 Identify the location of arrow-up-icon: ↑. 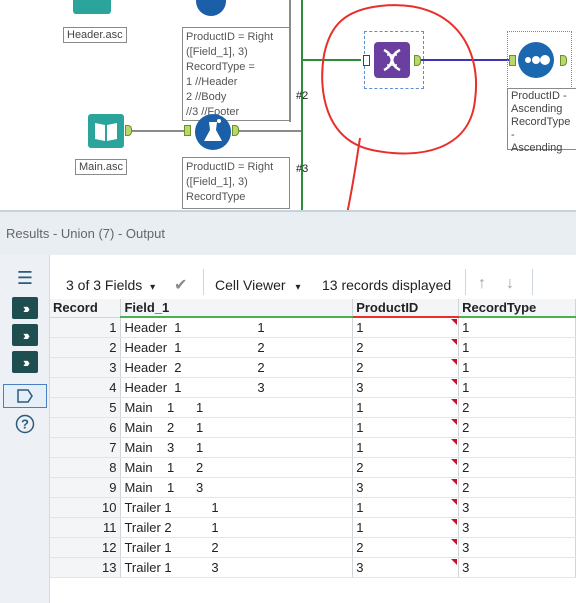
(482, 284).